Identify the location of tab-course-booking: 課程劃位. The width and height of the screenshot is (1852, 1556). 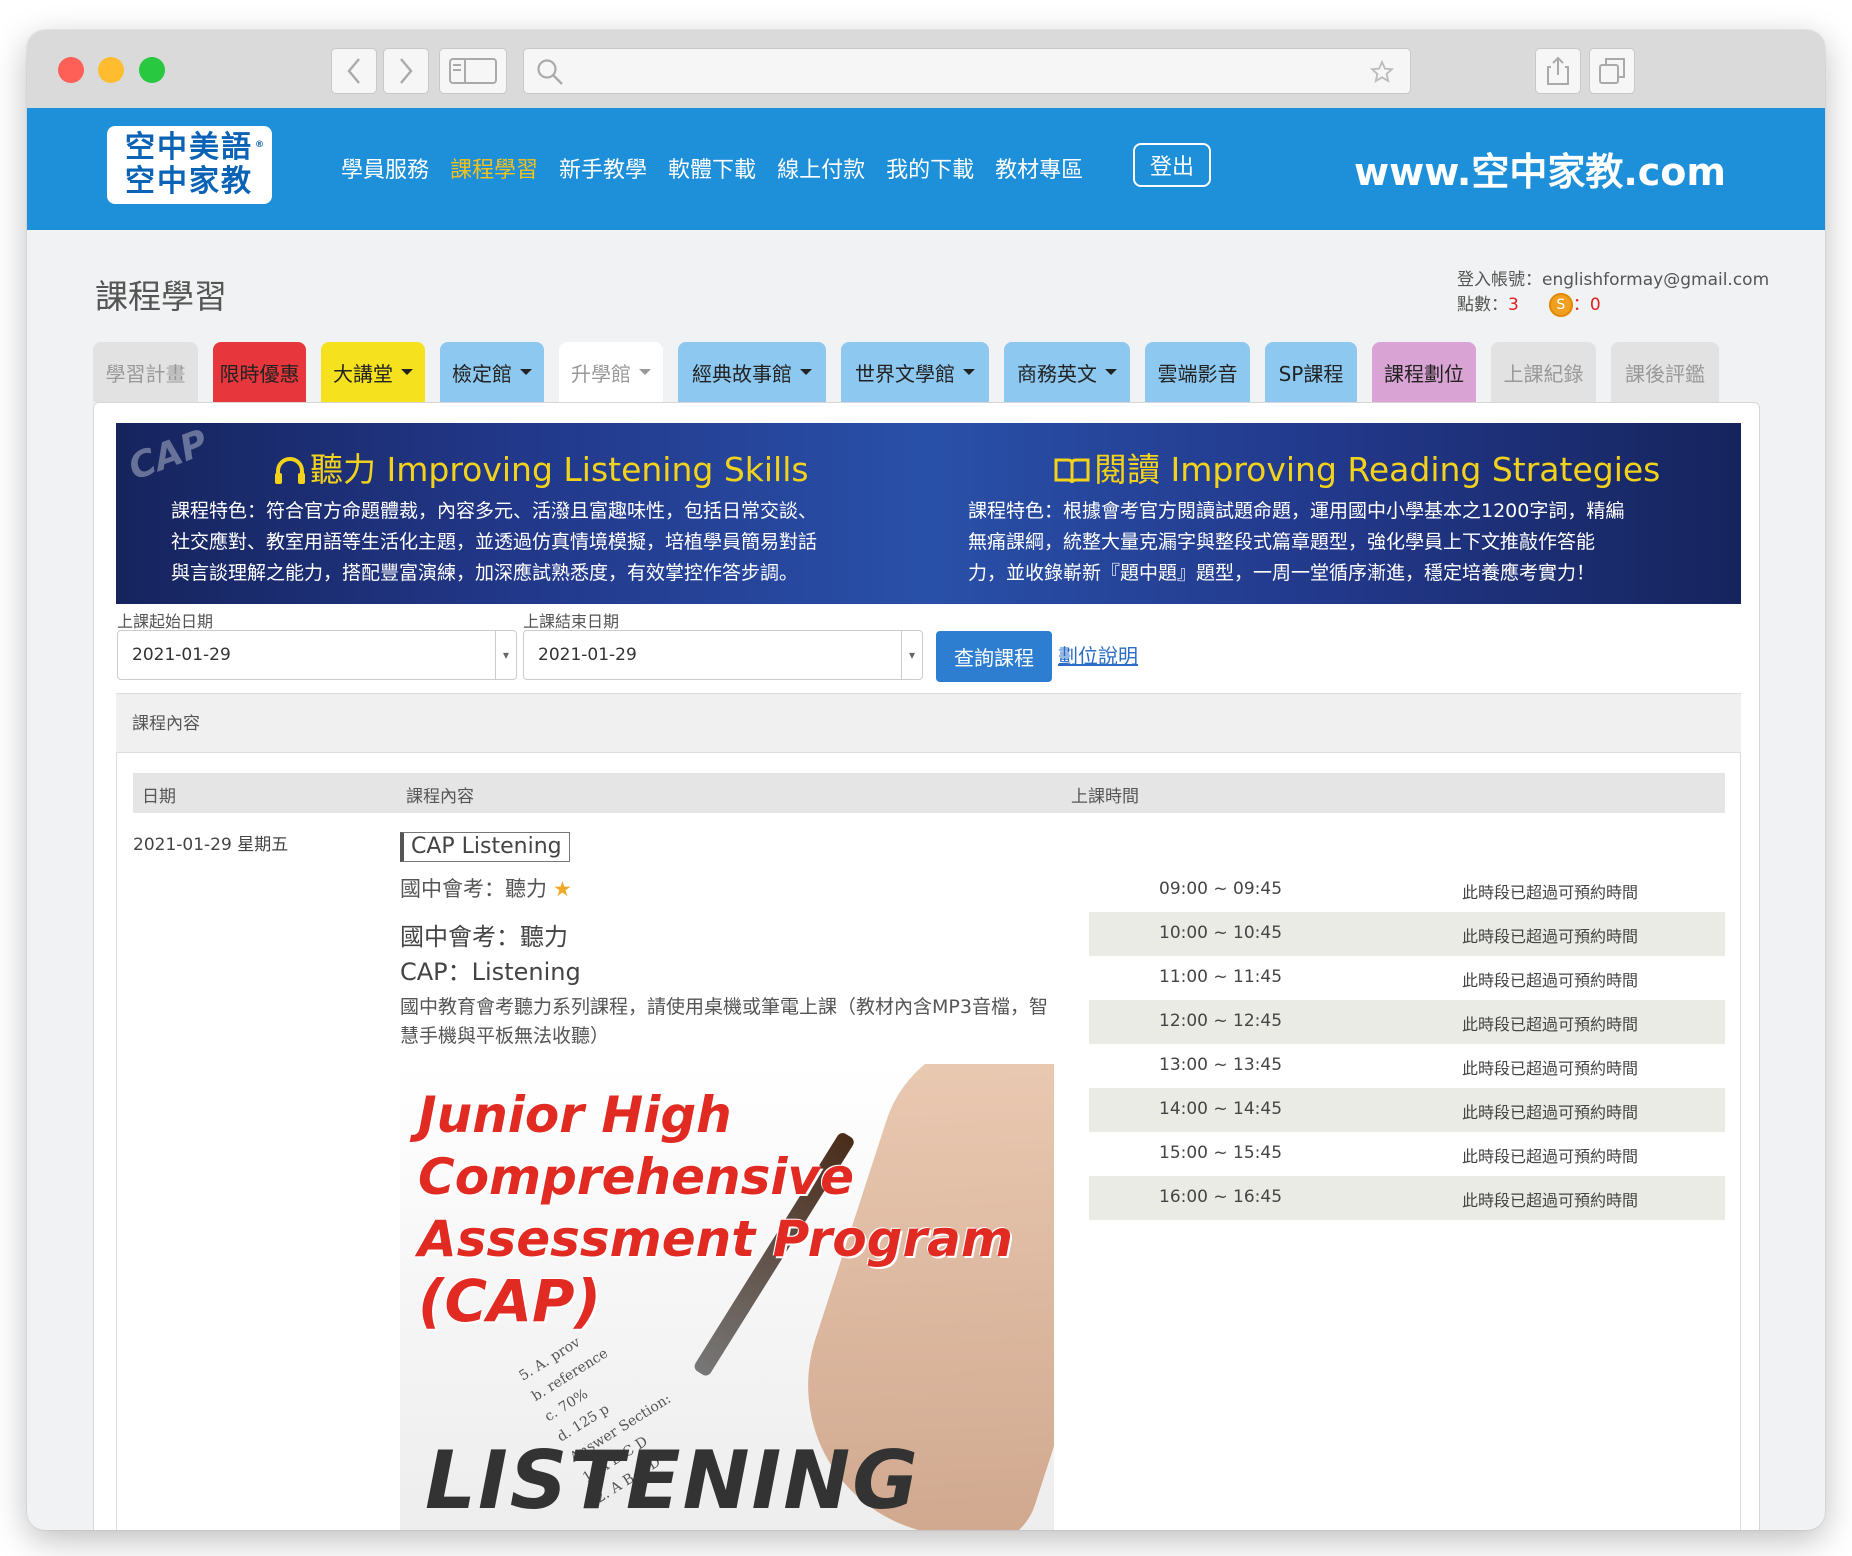
(1424, 372).